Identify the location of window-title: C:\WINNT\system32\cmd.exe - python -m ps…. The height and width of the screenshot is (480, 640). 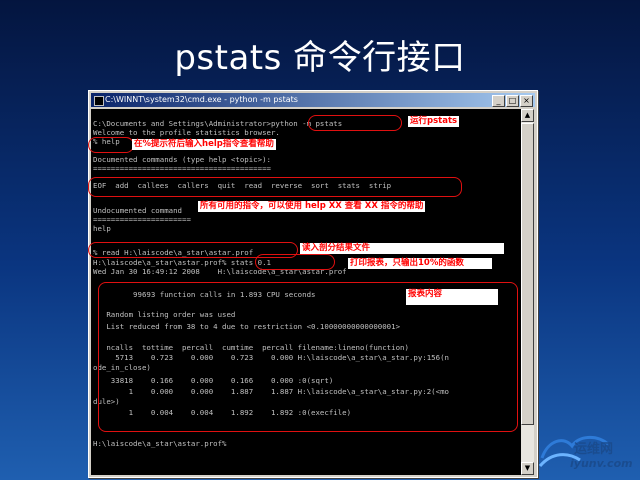
(201, 99).